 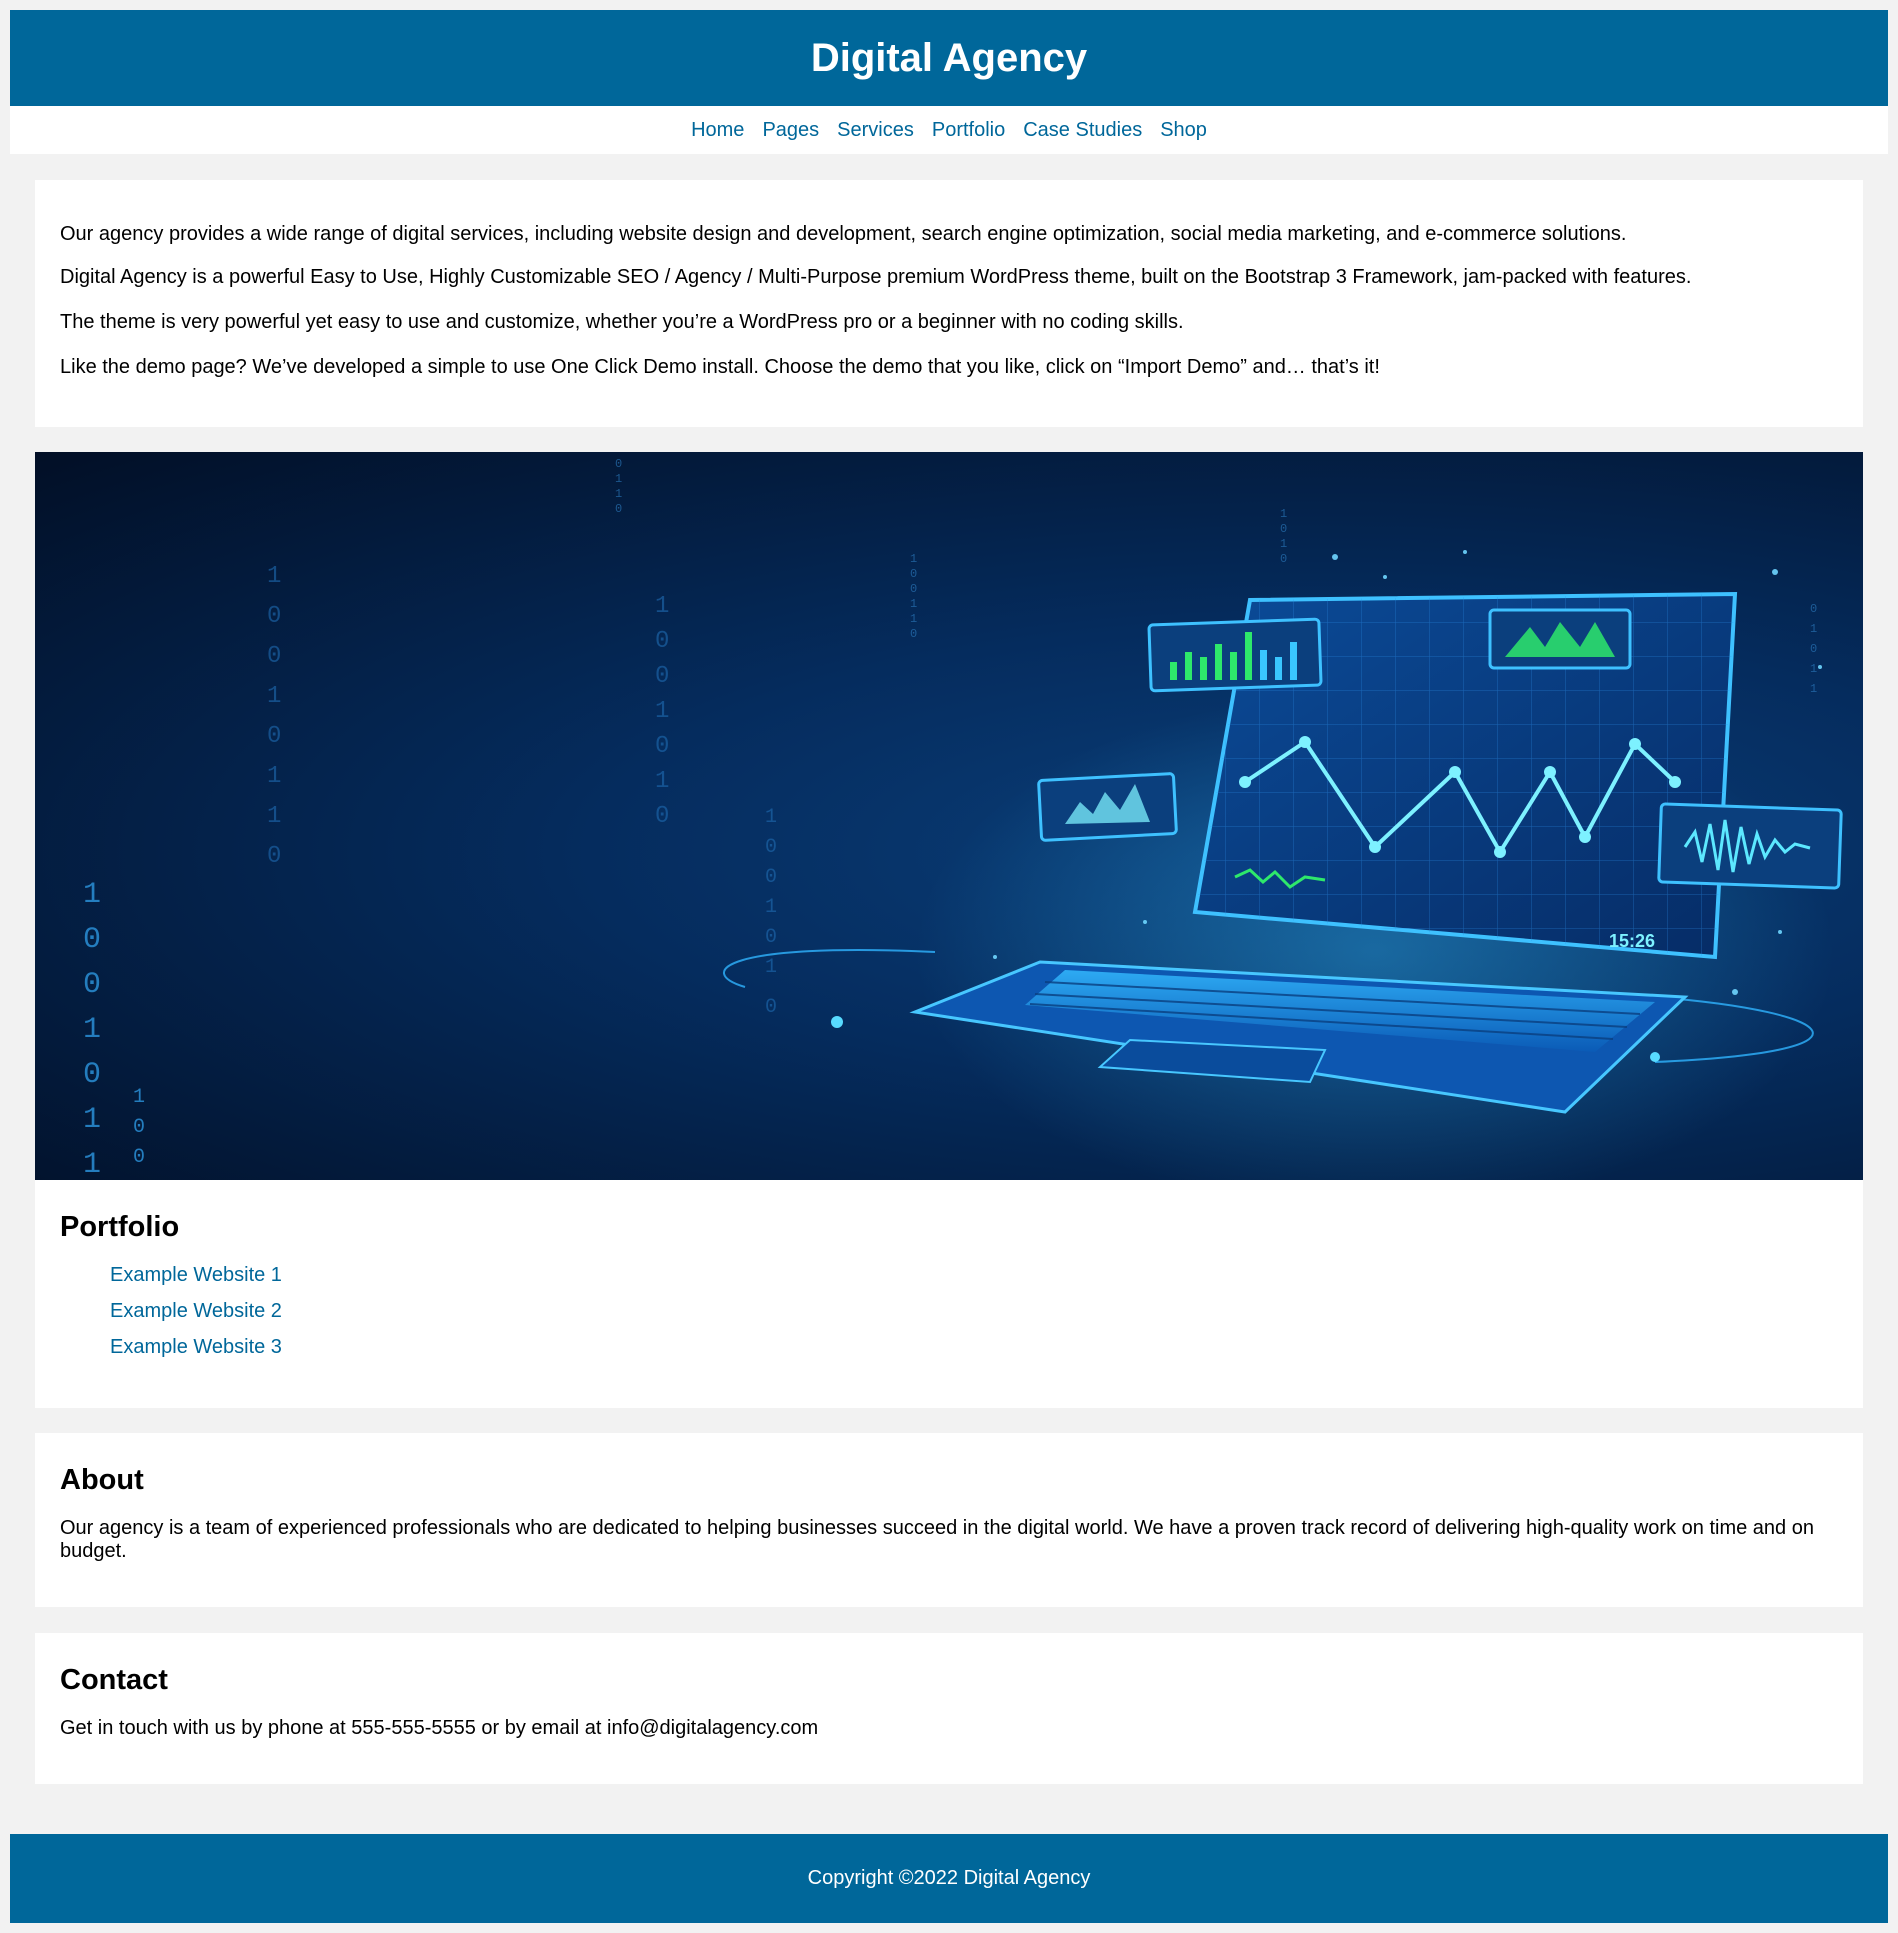 I want to click on portfolio-link: Example Website 2, so click(x=196, y=1311).